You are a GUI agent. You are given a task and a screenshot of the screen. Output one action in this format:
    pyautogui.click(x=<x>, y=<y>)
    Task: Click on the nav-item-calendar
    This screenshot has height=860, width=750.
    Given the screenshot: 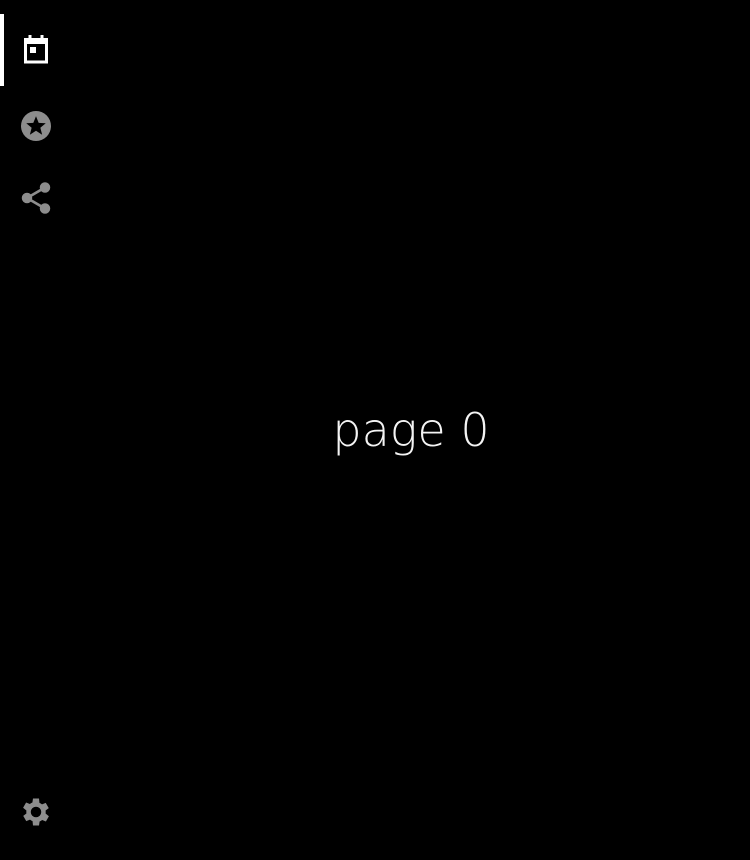 What is the action you would take?
    pyautogui.click(x=36, y=50)
    